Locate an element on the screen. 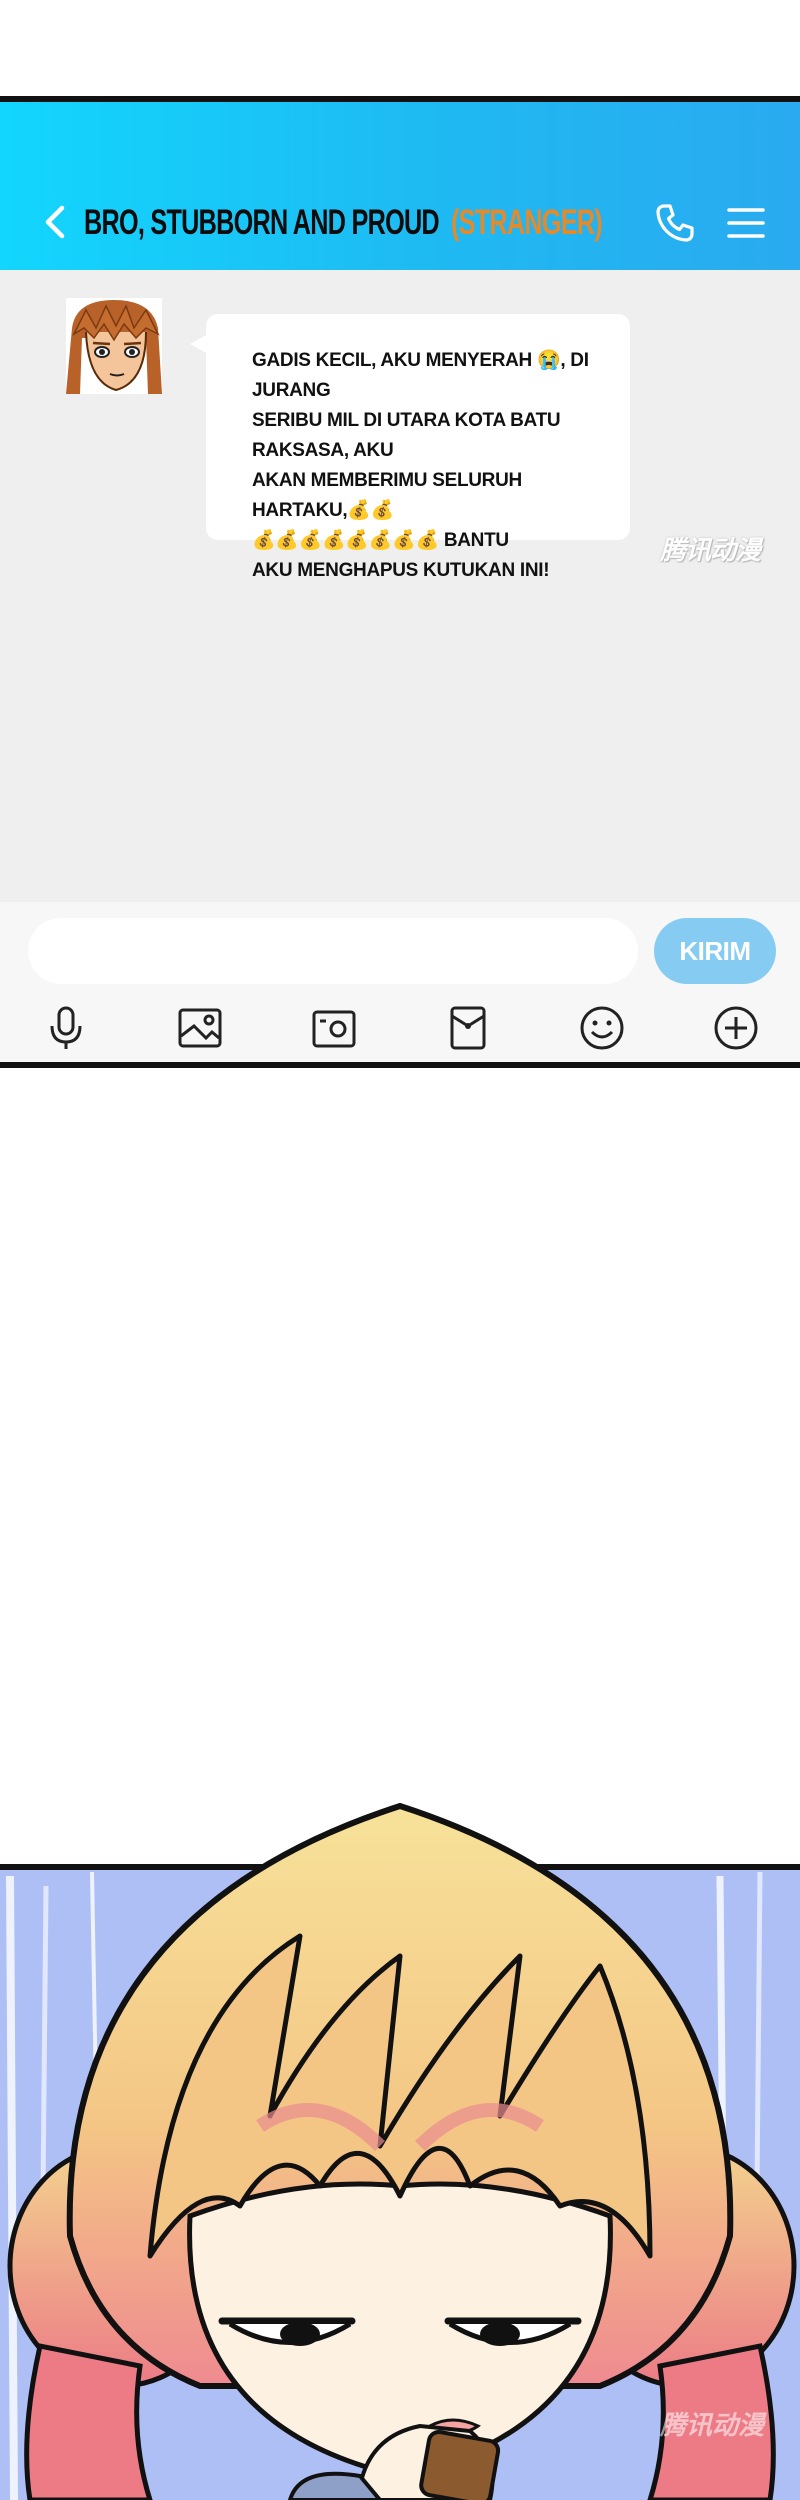 This screenshot has width=800, height=2500. plus-icon is located at coordinates (736, 1028).